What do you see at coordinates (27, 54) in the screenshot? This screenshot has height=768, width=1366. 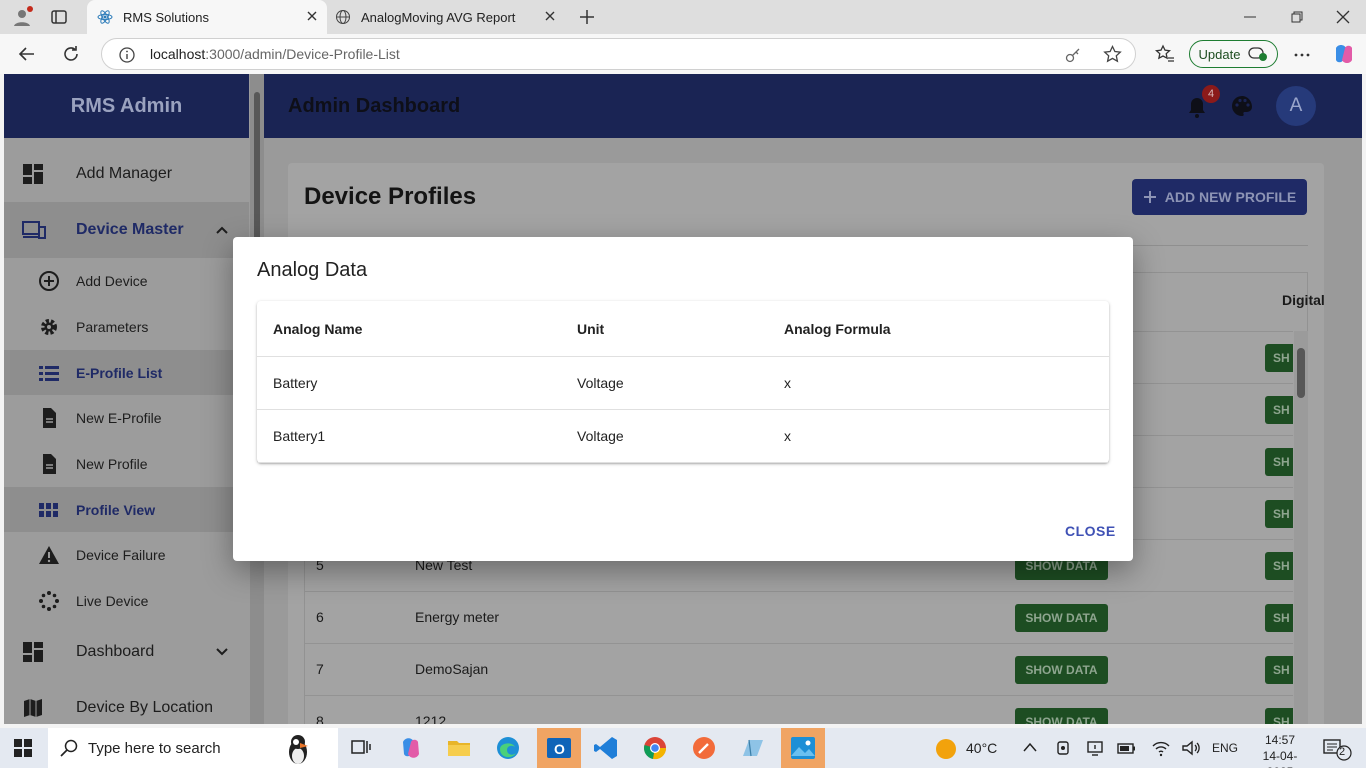 I see `back-icon` at bounding box center [27, 54].